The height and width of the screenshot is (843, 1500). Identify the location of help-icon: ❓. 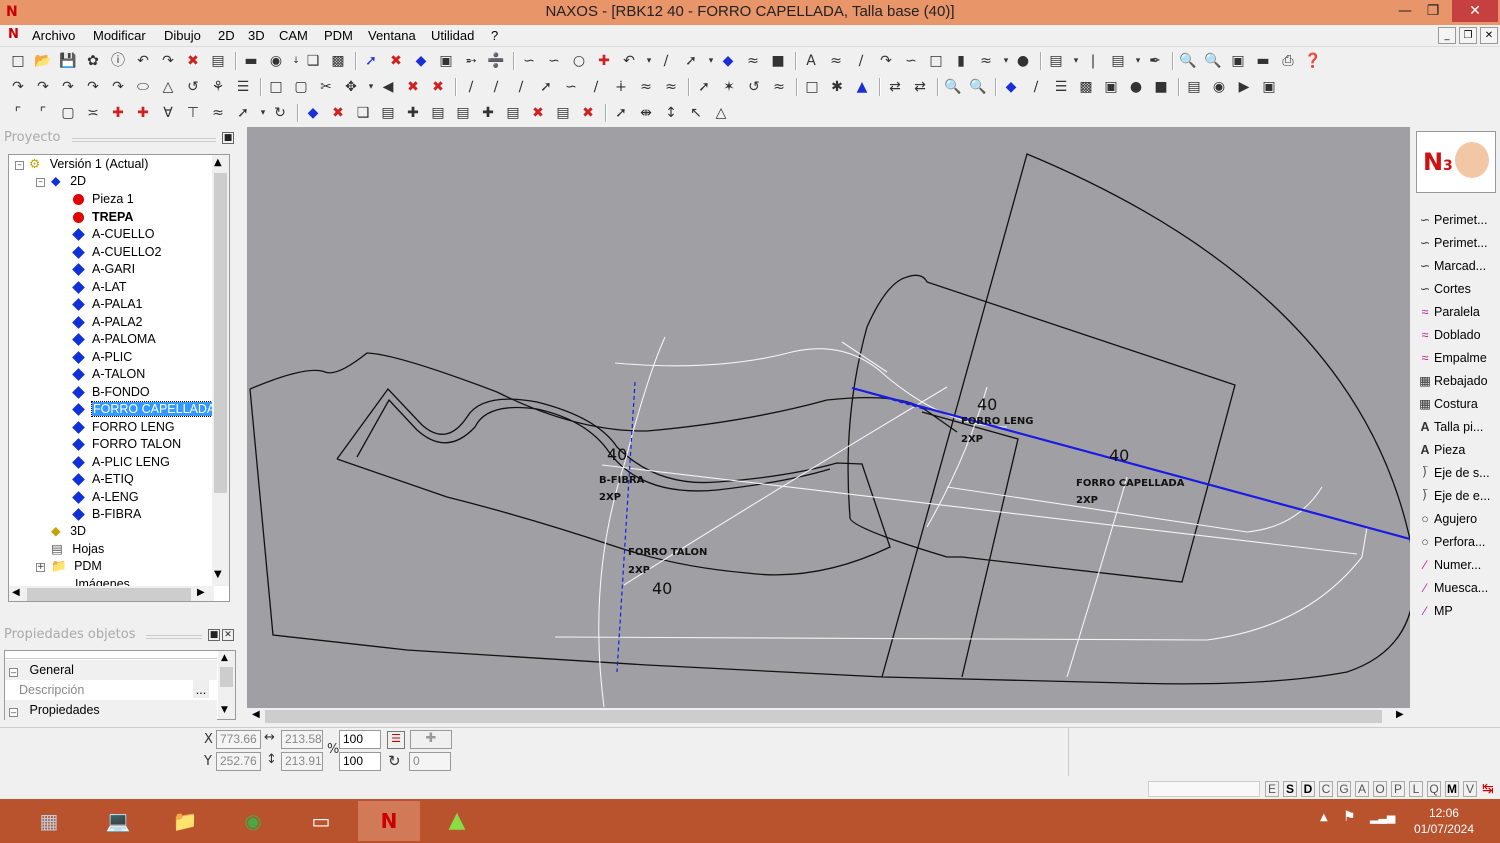
(1313, 61).